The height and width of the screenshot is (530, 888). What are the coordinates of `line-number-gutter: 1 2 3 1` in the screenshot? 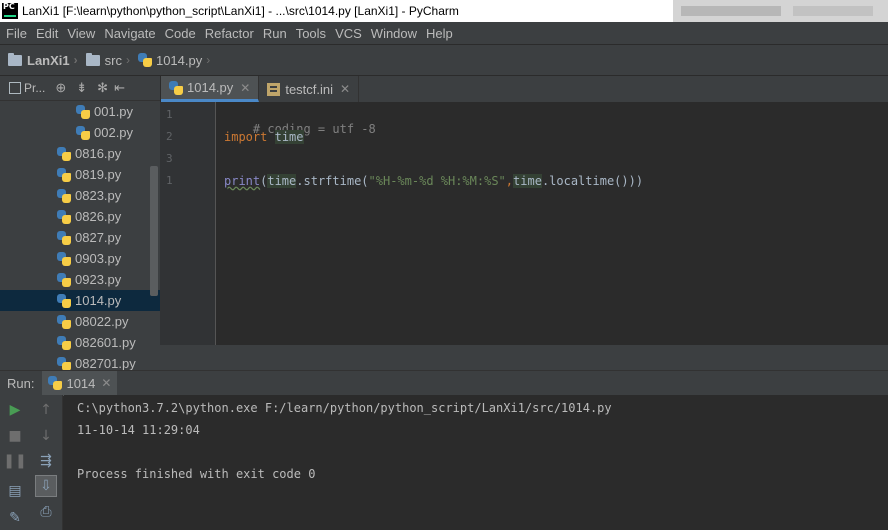 It's located at (188, 223).